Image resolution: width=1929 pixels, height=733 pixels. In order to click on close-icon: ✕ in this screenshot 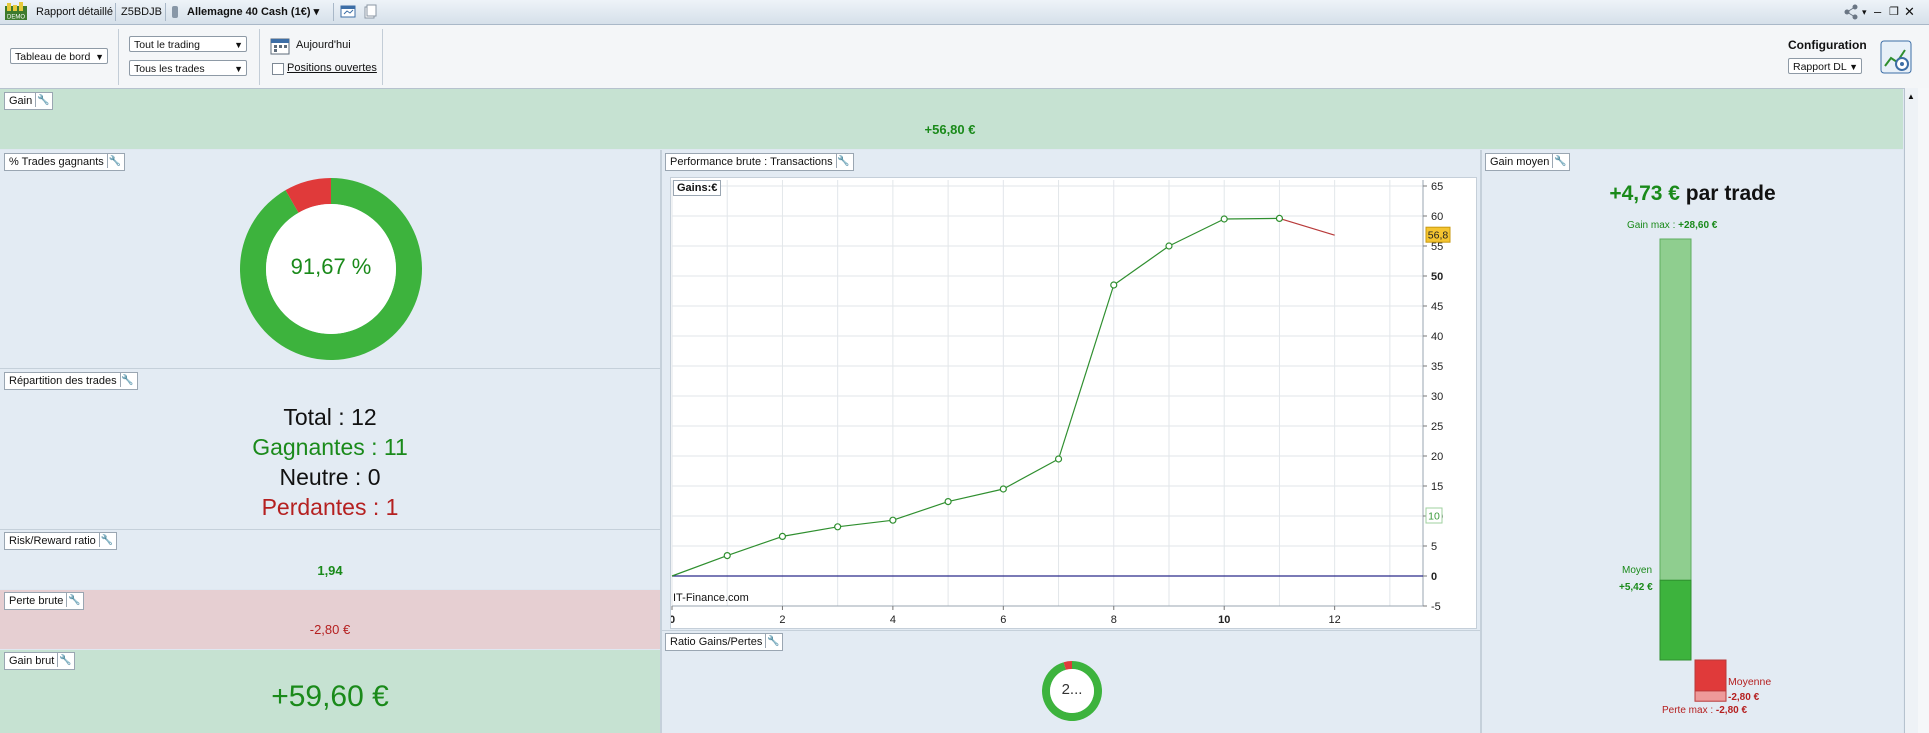, I will do `click(1909, 12)`.